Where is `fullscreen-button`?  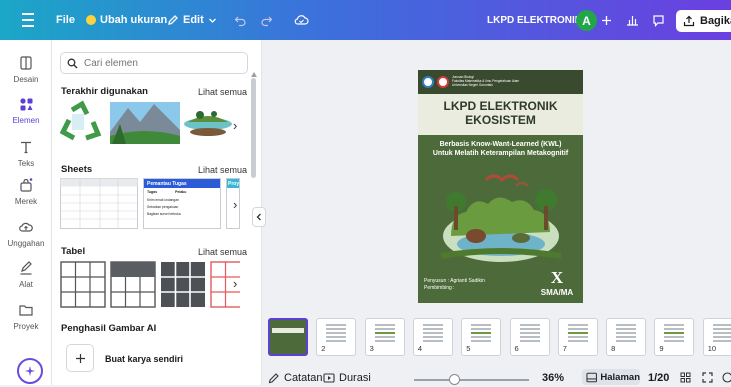 fullscreen-button is located at coordinates (707, 377).